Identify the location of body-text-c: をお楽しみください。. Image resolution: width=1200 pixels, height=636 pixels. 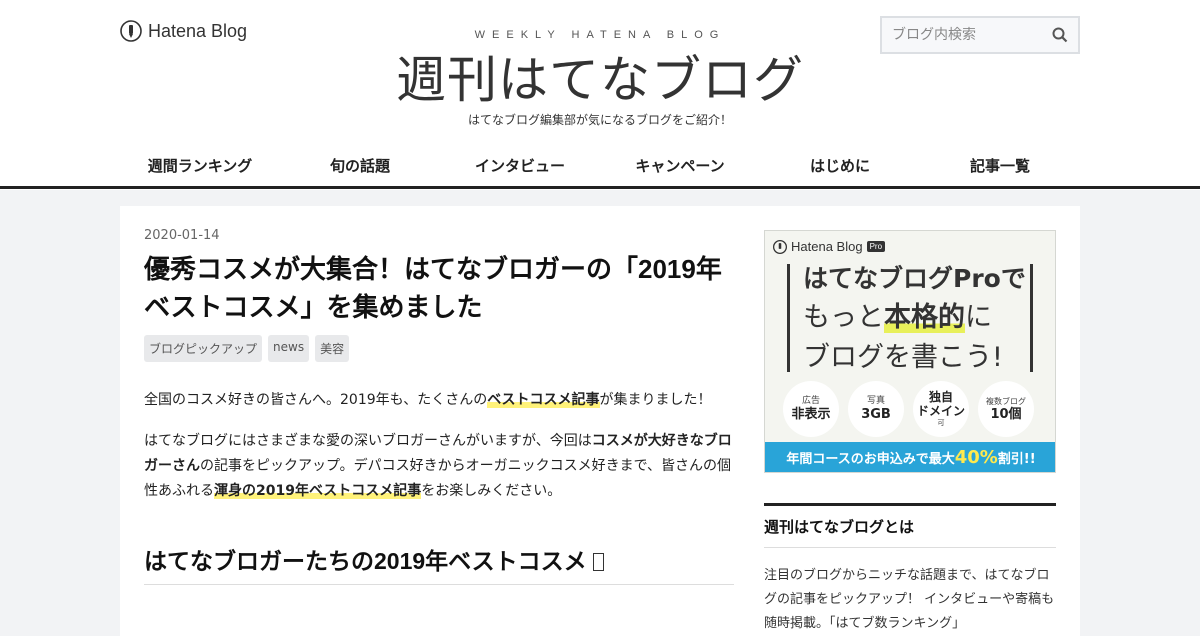
(491, 491).